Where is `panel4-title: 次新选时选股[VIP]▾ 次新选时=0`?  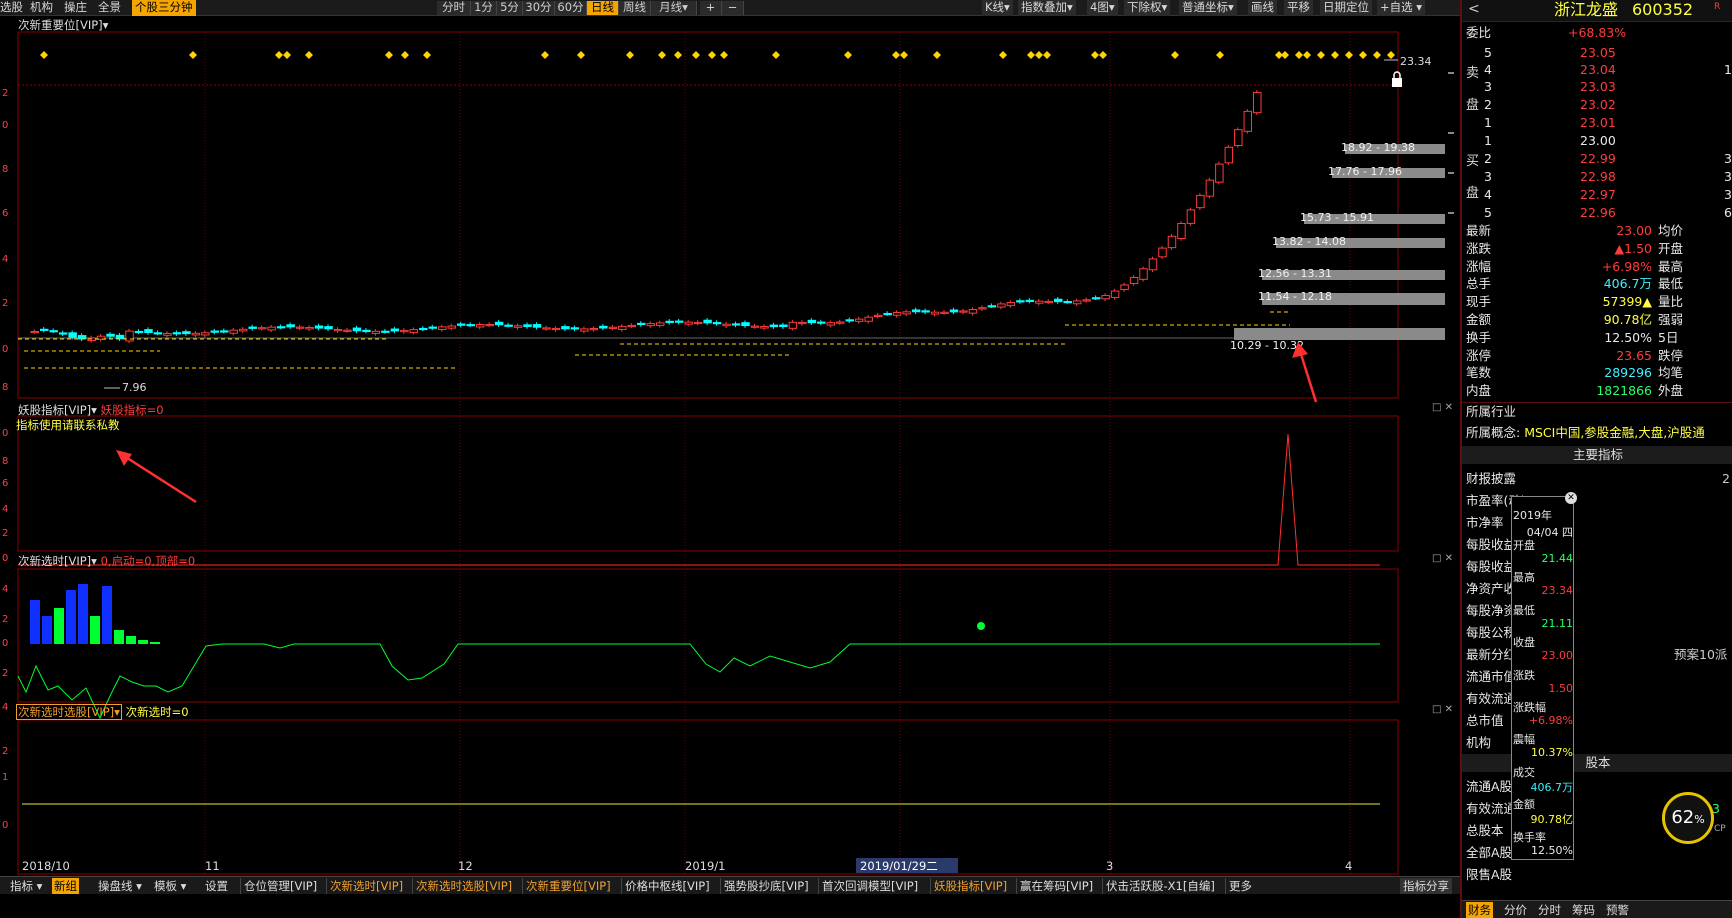
panel4-title: 次新选时选股[VIP]▾ 次新选时=0 is located at coordinates (102, 712).